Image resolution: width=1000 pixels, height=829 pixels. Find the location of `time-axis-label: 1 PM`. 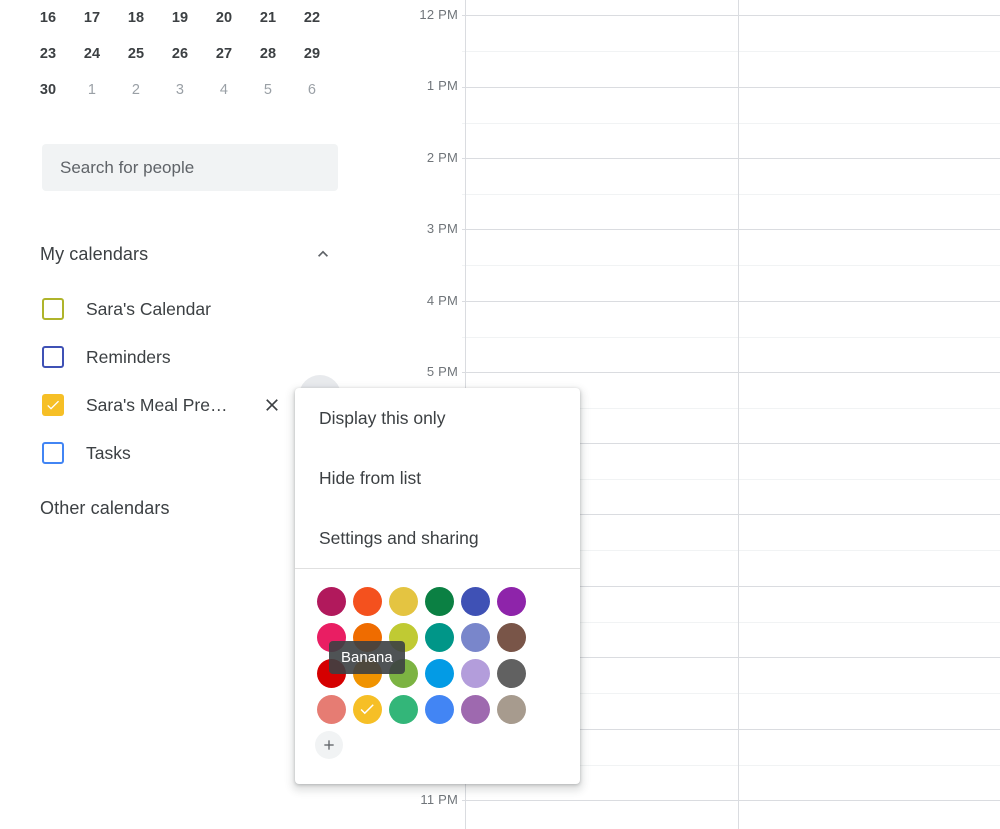

time-axis-label: 1 PM is located at coordinates (442, 85).